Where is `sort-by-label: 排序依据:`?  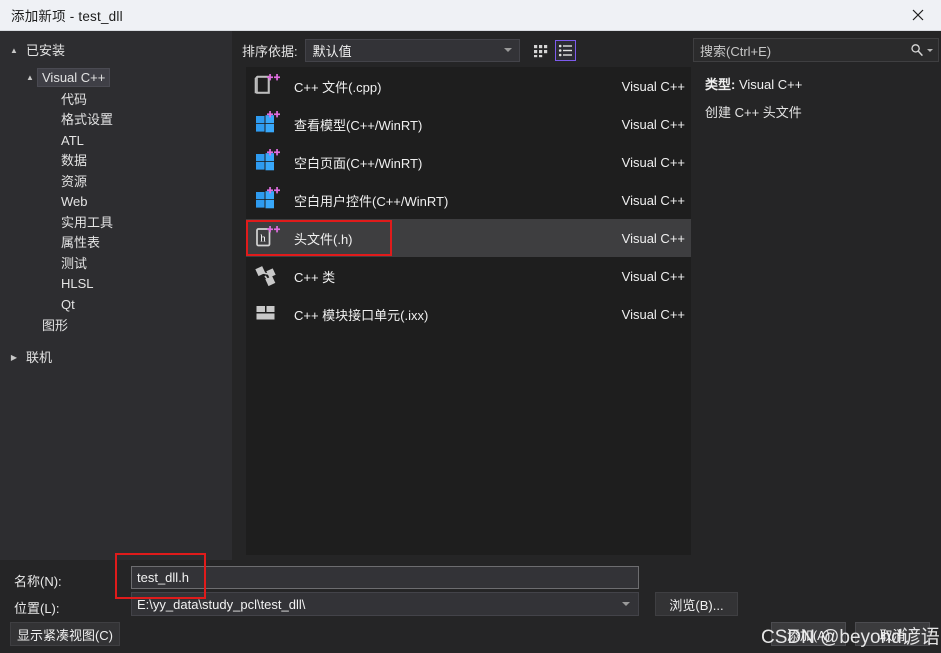
sort-by-label: 排序依据: is located at coordinates (270, 51).